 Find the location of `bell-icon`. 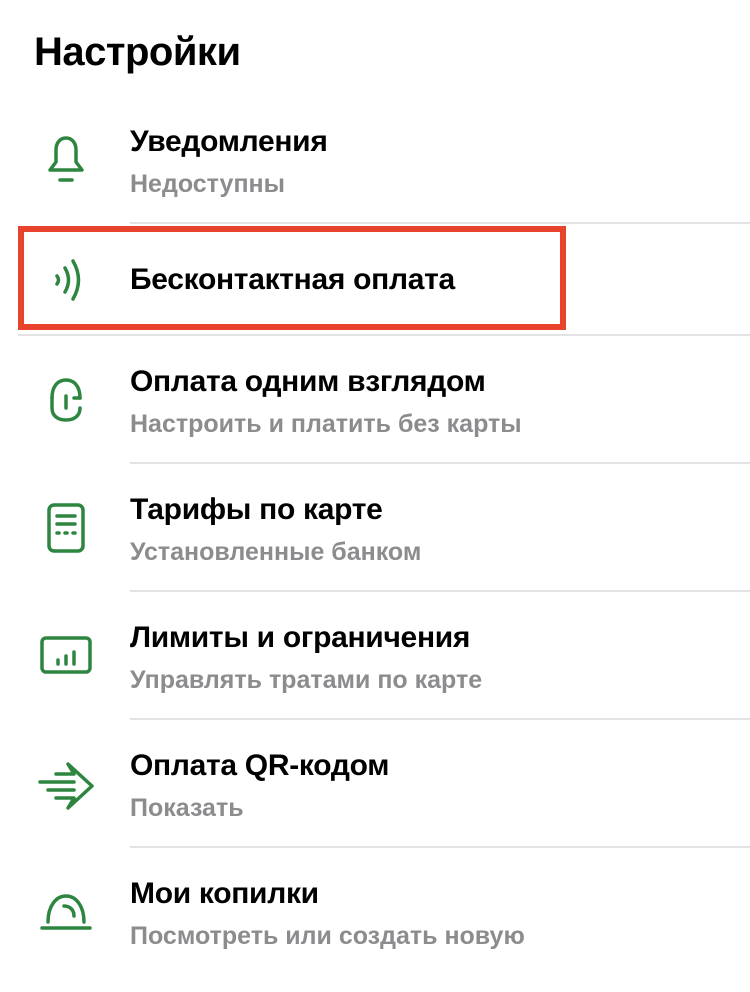

bell-icon is located at coordinates (66, 160).